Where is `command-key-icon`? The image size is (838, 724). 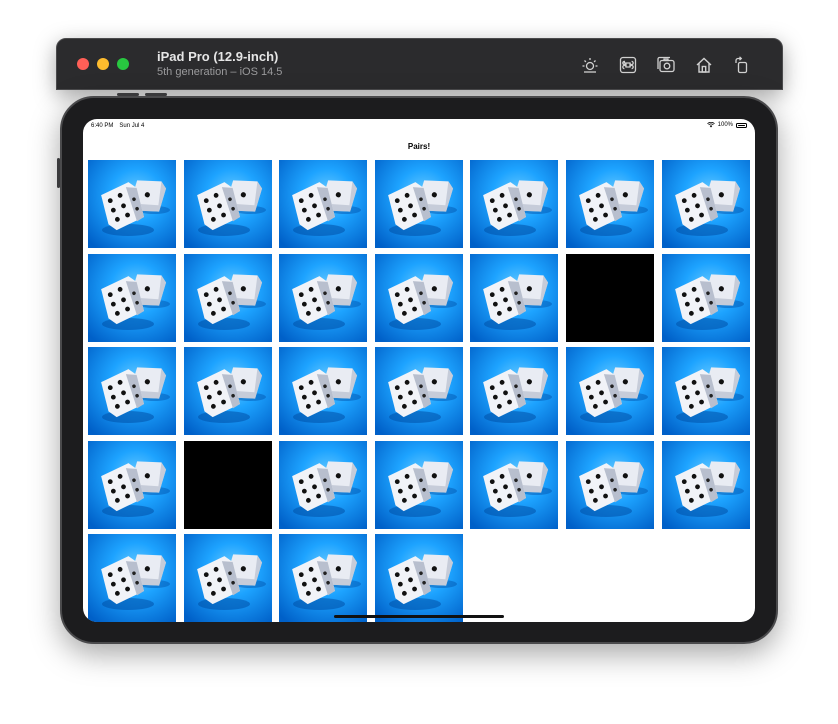
command-key-icon is located at coordinates (628, 65).